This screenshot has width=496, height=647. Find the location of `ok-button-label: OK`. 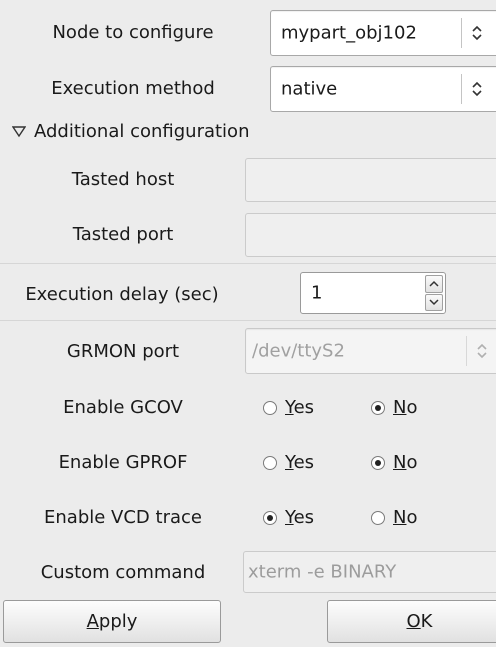

ok-button-label: OK is located at coordinates (419, 621).